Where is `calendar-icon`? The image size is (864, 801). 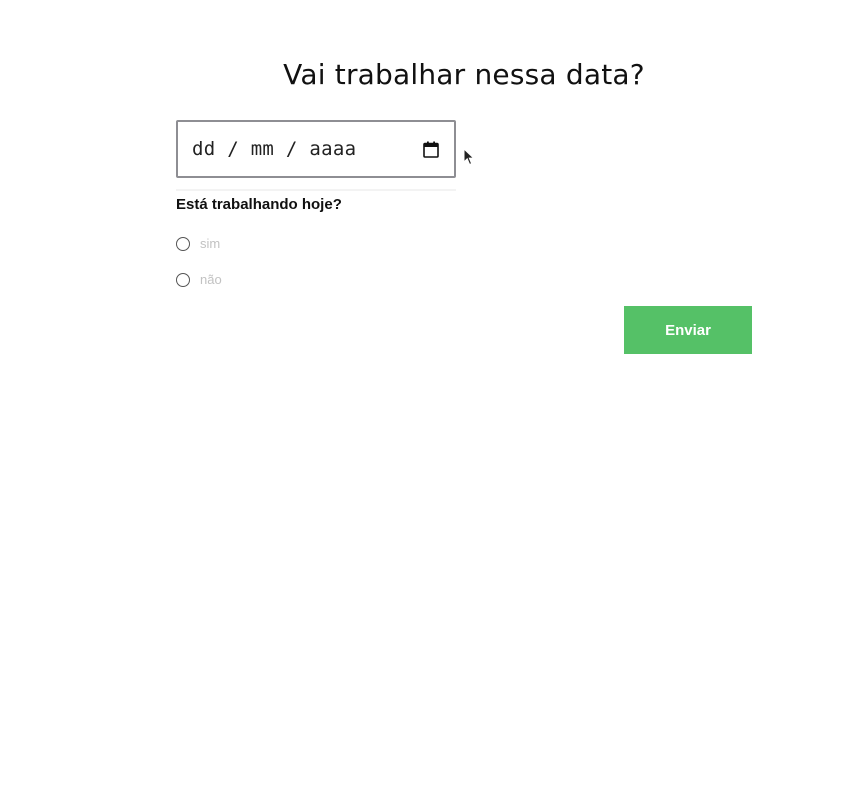
calendar-icon is located at coordinates (431, 149).